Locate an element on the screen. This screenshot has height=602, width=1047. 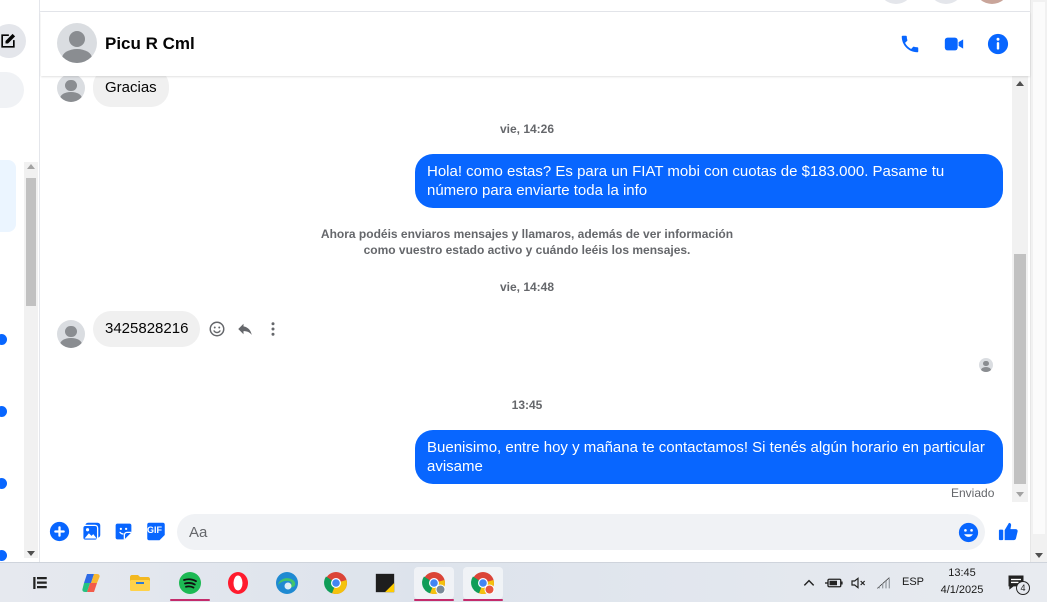
copilot-button is located at coordinates (92, 583).